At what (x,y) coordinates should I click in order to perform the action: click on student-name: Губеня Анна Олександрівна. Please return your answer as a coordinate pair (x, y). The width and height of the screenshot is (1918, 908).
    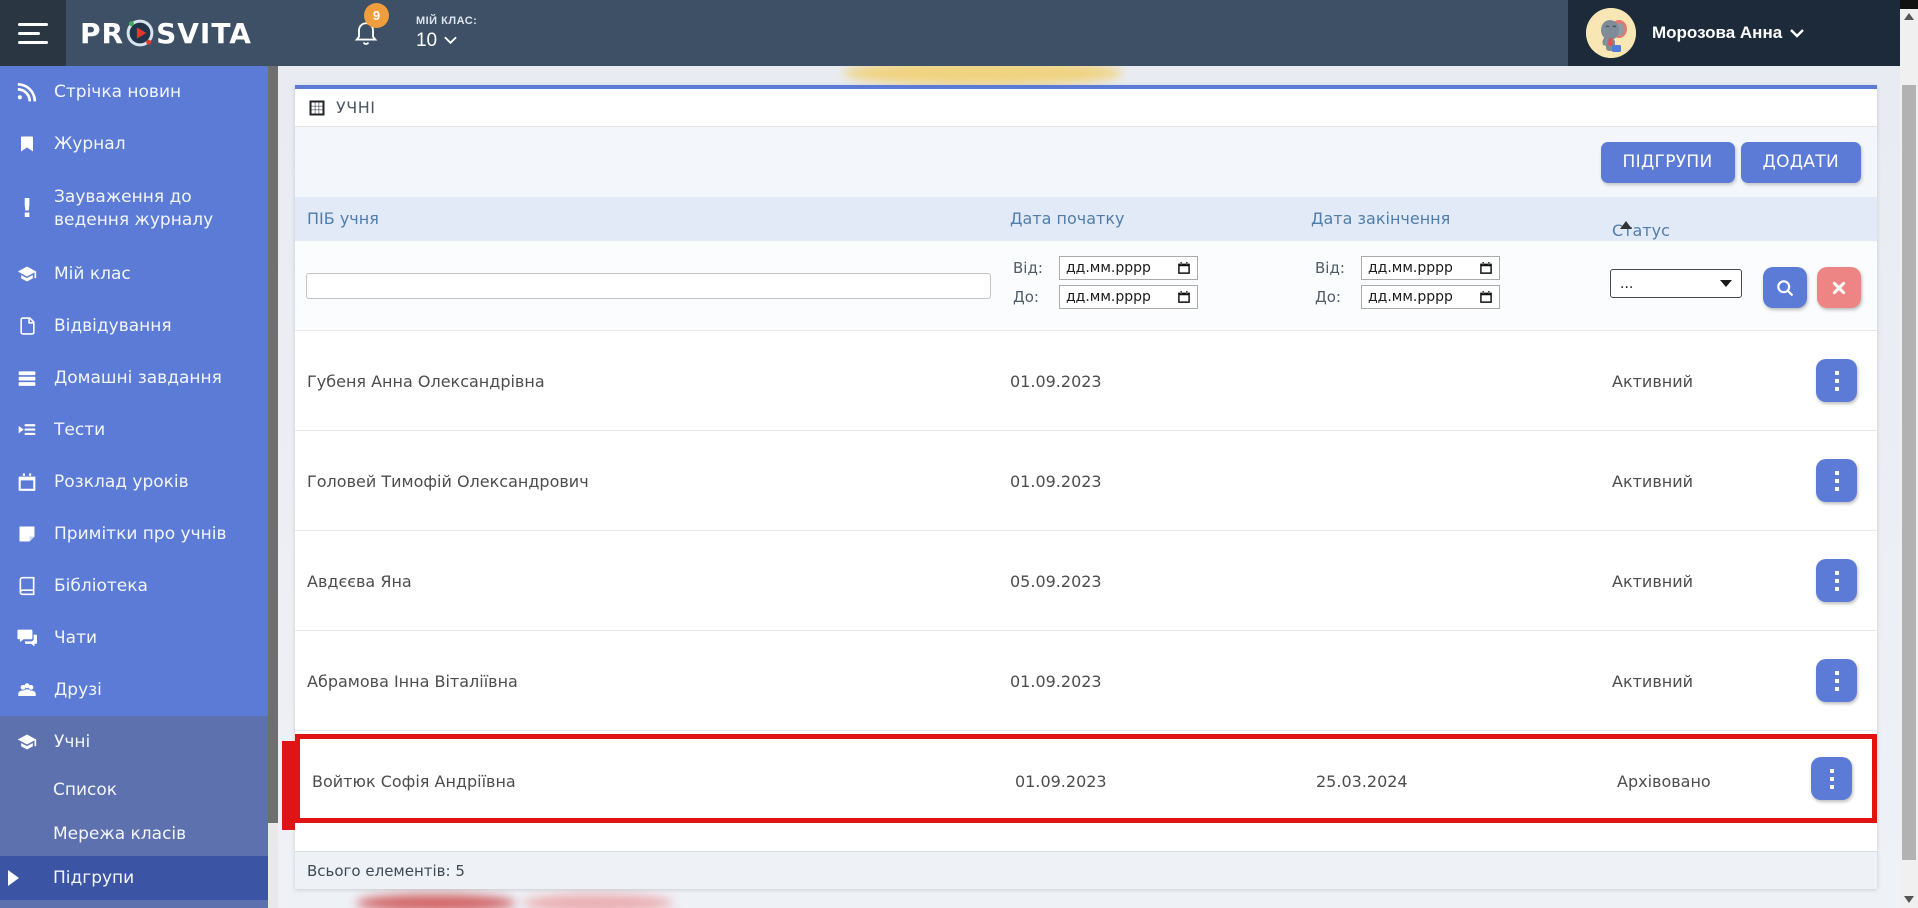
    Looking at the image, I should click on (426, 381).